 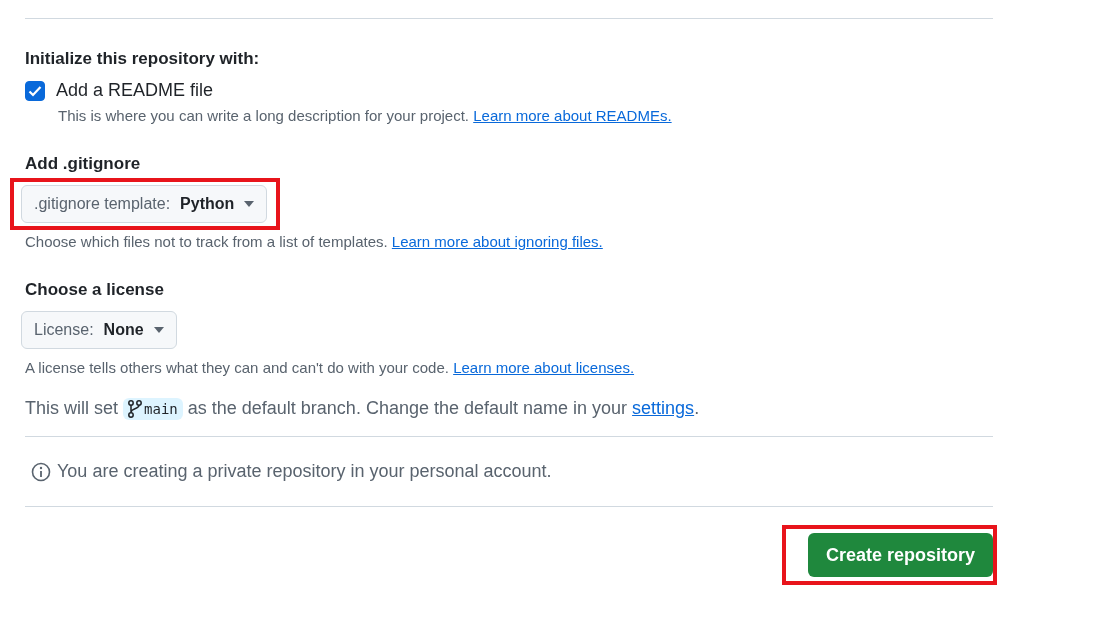 What do you see at coordinates (135, 90) in the screenshot?
I see `checkbox-label: Add a README file` at bounding box center [135, 90].